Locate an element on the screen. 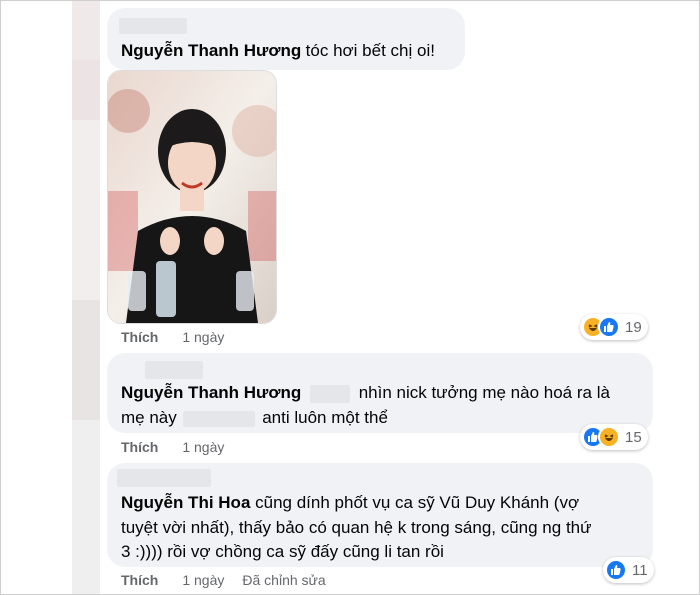 This screenshot has width=700, height=595. reaction-summary: 15 is located at coordinates (614, 437).